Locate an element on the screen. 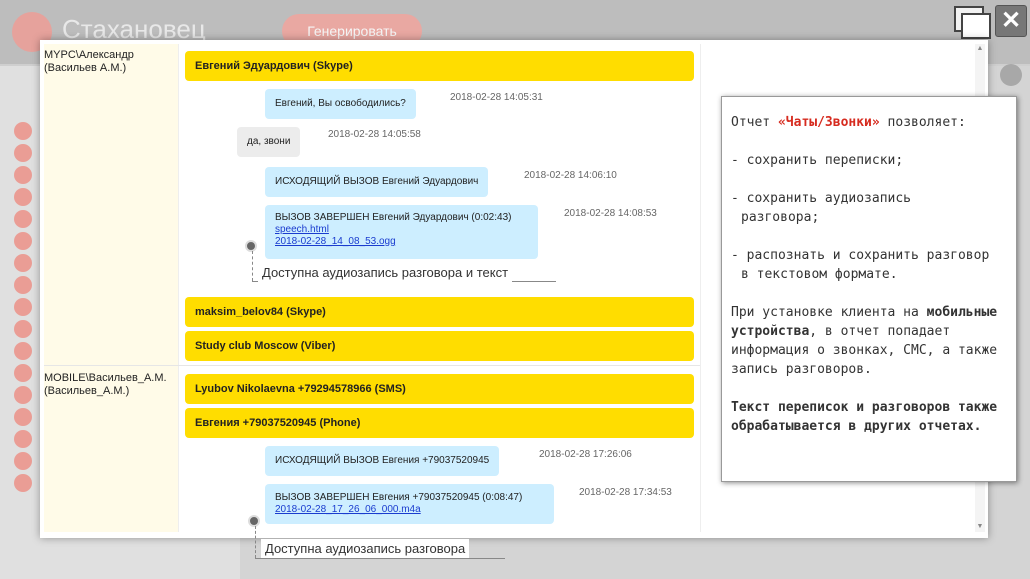  callout-audio-text: Доступна аудиозапись разговора и текст is located at coordinates (385, 272).